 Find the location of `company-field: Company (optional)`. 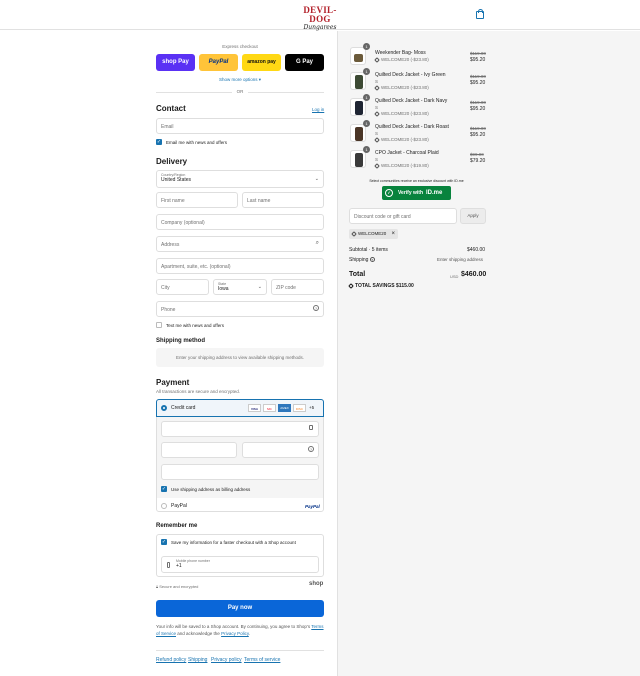

company-field: Company (optional) is located at coordinates (240, 222).